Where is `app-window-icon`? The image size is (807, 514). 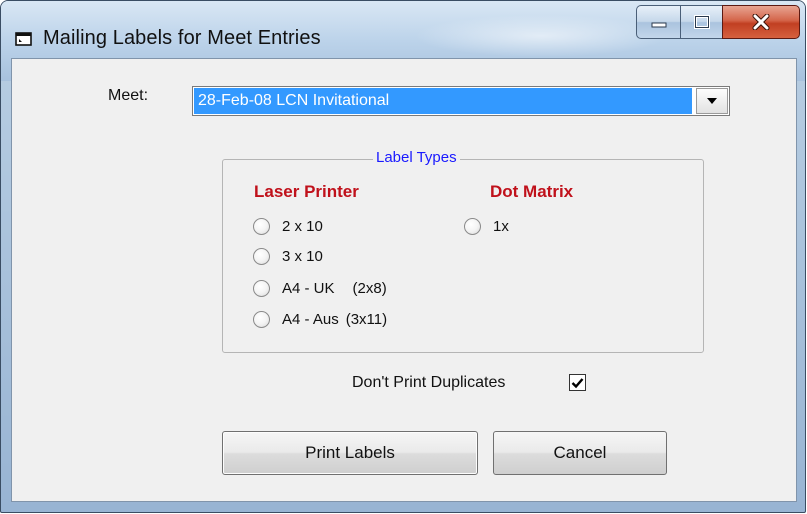
app-window-icon is located at coordinates (23, 39).